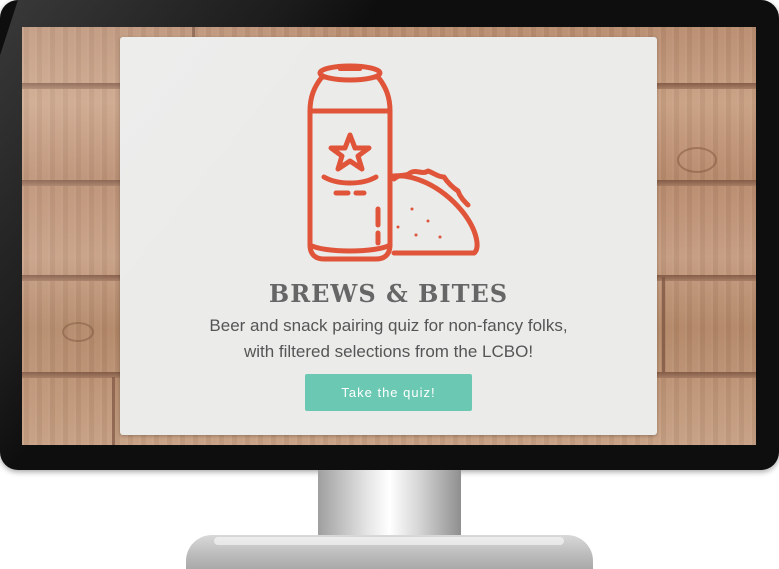  What do you see at coordinates (388, 392) in the screenshot?
I see `take-quiz-button: Take the quiz!` at bounding box center [388, 392].